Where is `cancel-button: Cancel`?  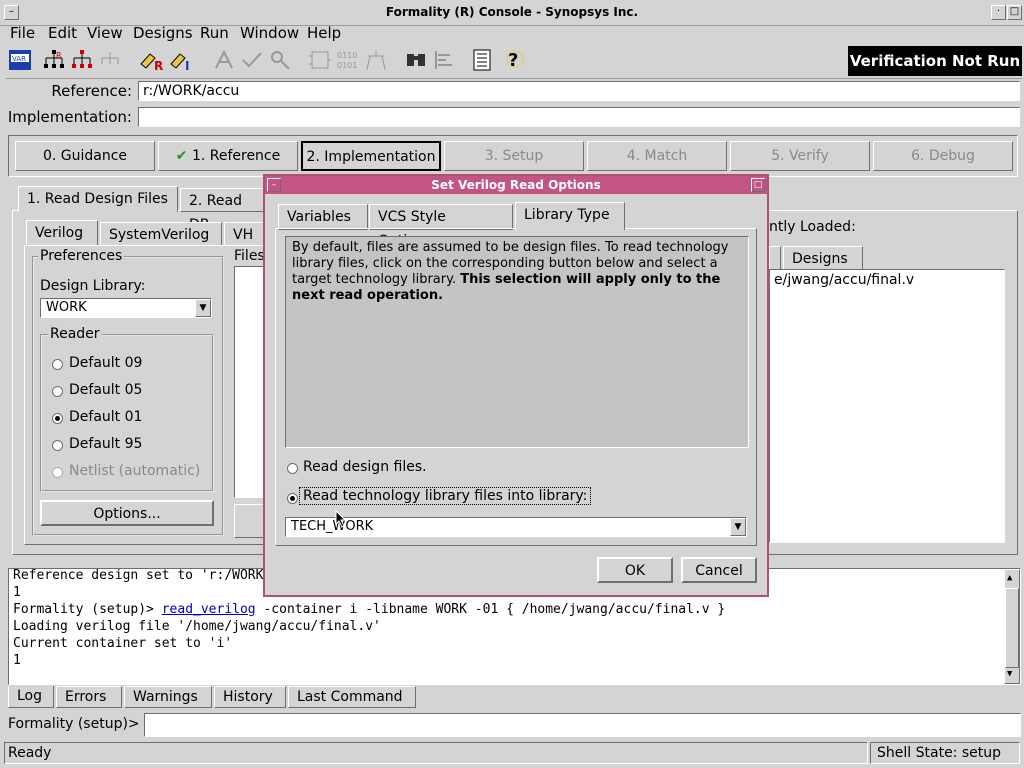
cancel-button: Cancel is located at coordinates (719, 570).